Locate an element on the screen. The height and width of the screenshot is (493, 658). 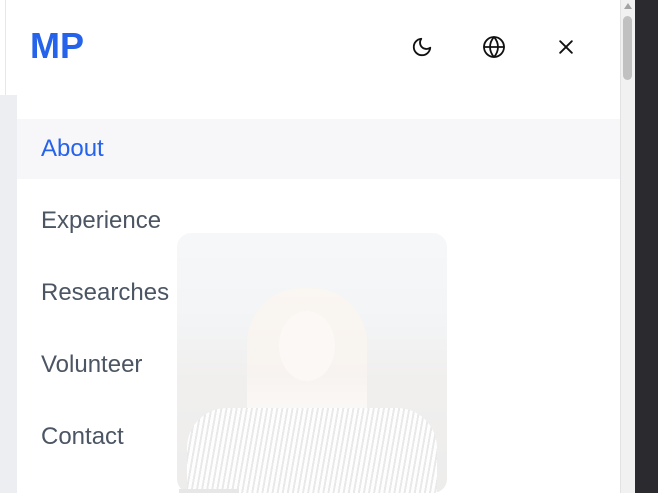
nav-item-label: Volunteer is located at coordinates (92, 364).